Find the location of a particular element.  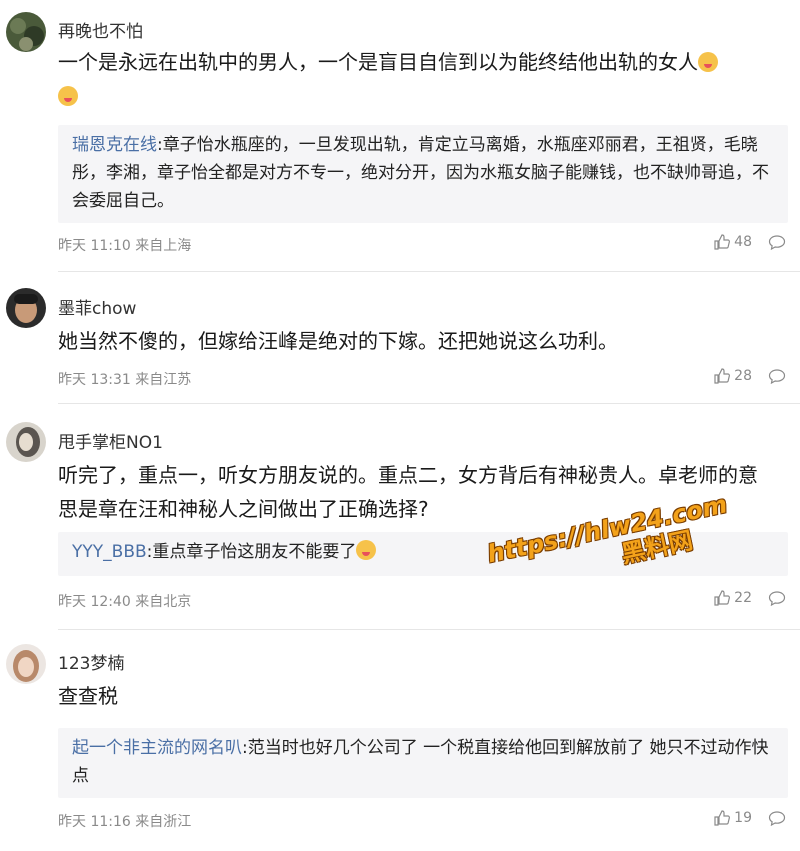

like-count: 22 is located at coordinates (743, 598).